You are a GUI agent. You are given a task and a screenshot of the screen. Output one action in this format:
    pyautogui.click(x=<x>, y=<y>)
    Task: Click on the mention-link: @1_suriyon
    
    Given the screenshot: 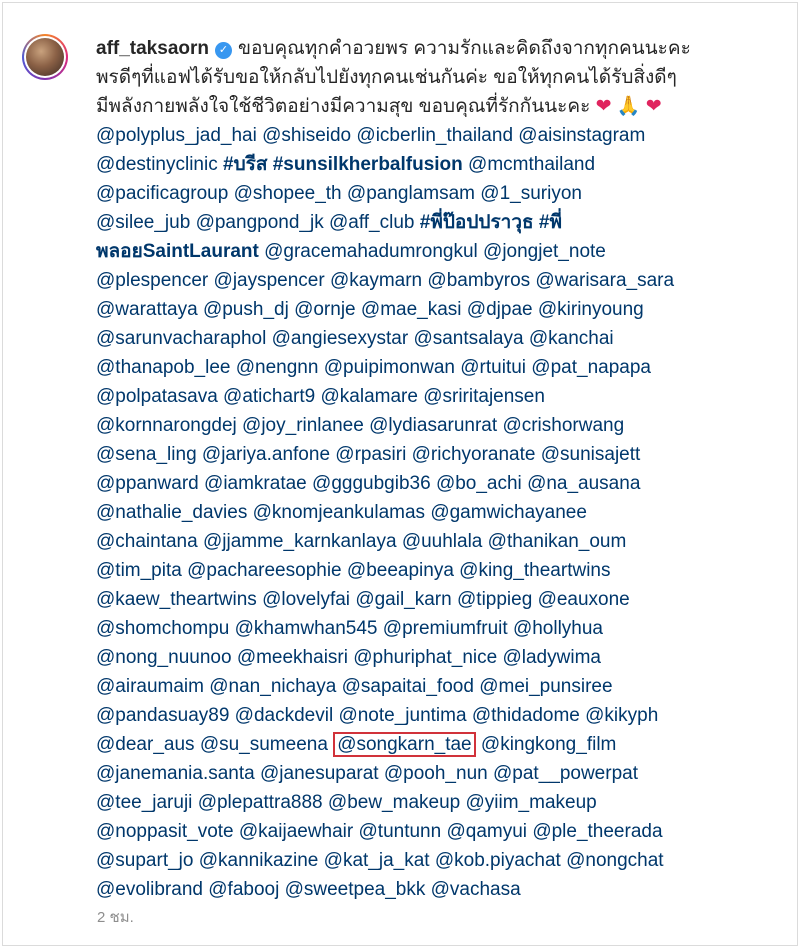 What is the action you would take?
    pyautogui.click(x=531, y=193)
    